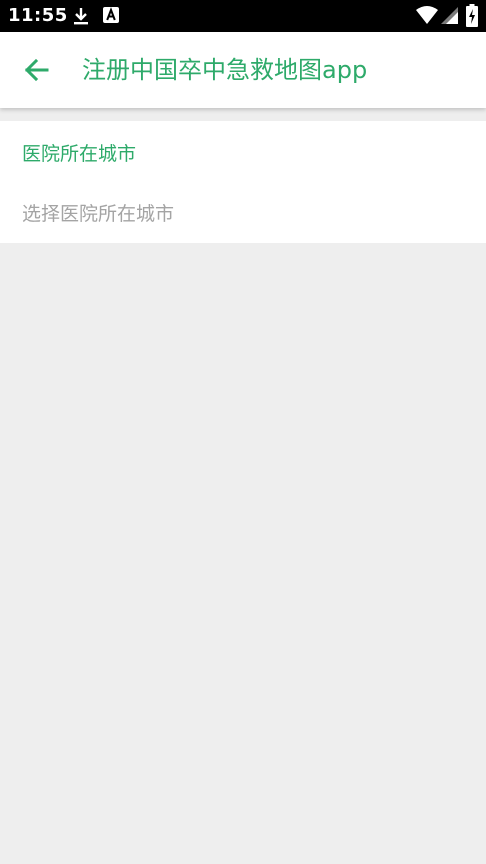 The image size is (486, 864). I want to click on wifi-icon, so click(427, 15).